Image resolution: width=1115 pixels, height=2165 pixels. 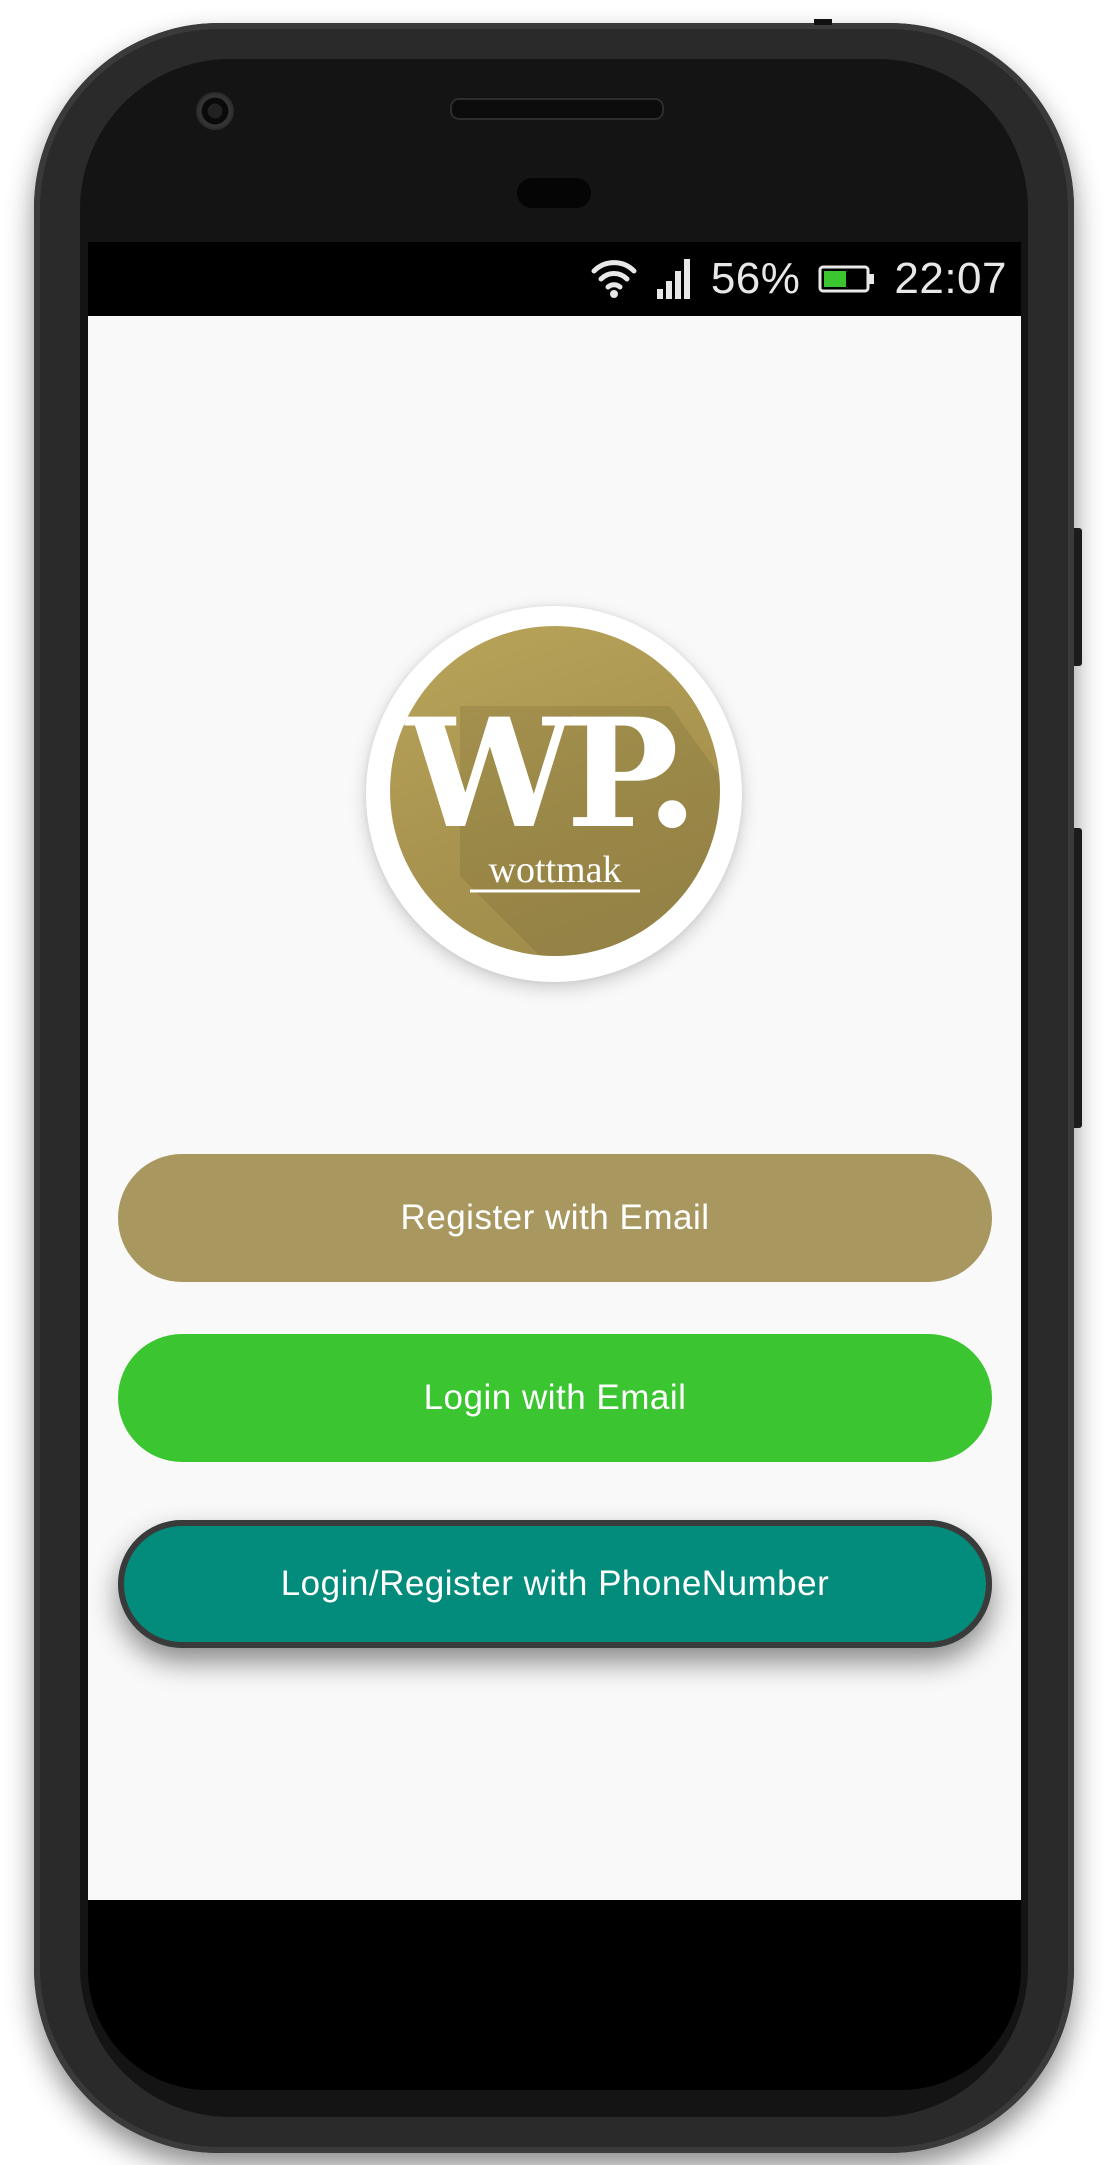 I want to click on login-with-email-button: Login with Email, so click(x=555, y=1398).